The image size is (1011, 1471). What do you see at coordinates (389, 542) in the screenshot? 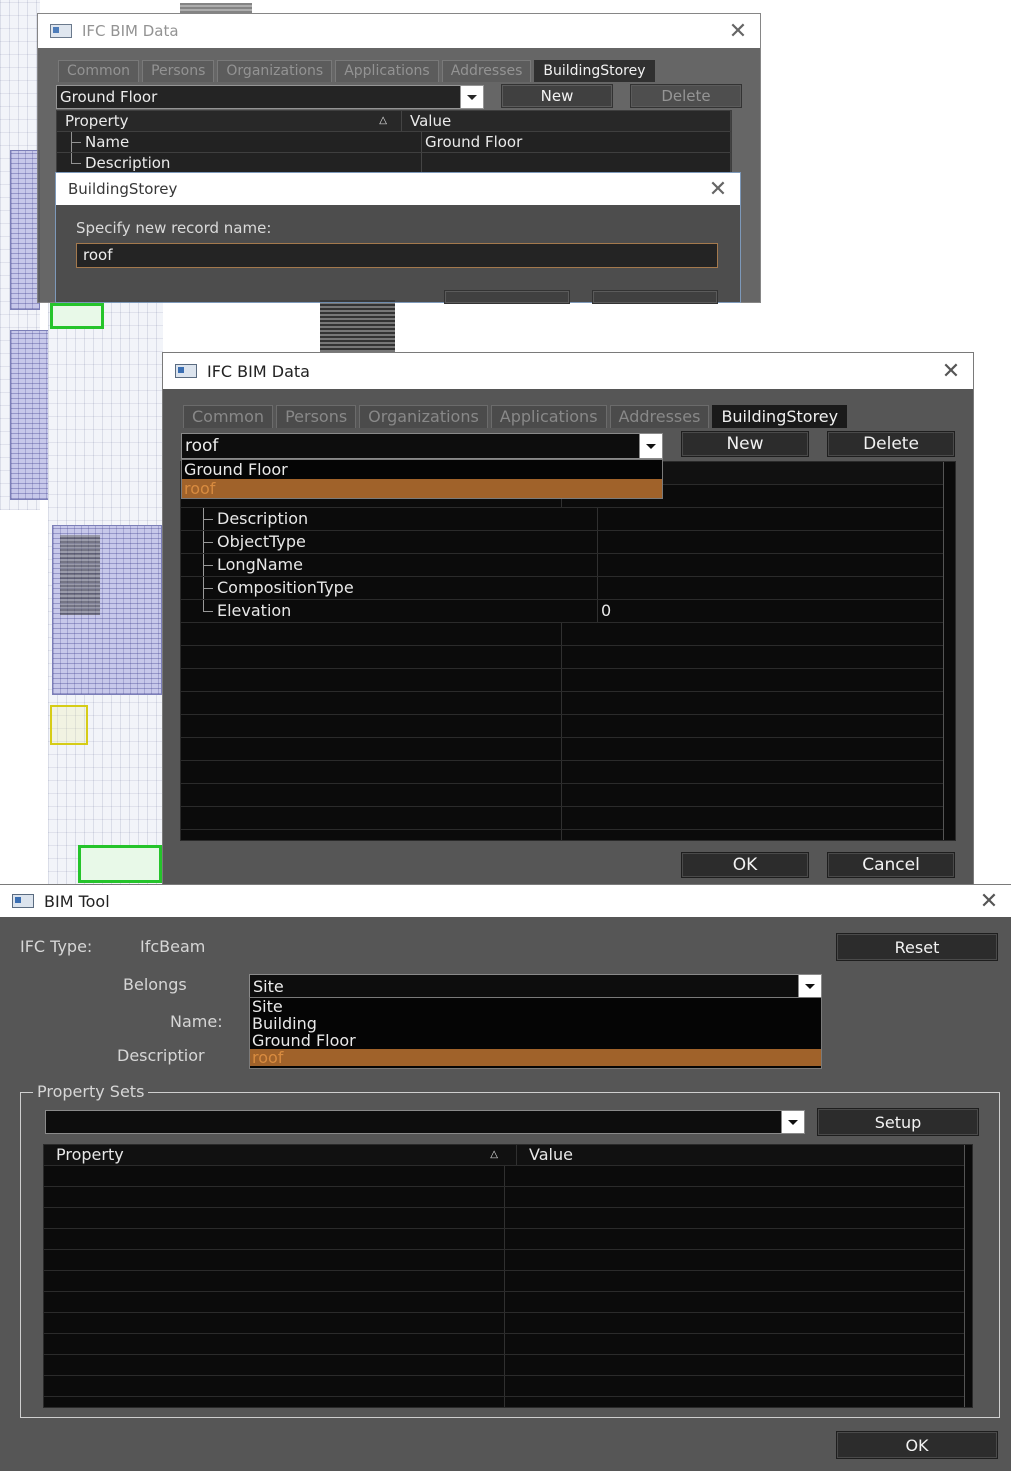
I see `property-cell: ObjectType` at bounding box center [389, 542].